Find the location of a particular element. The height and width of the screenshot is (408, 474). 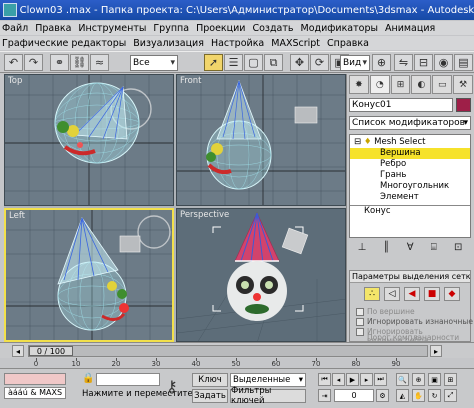

make-unique-icon: ∀ is located at coordinates (410, 247).